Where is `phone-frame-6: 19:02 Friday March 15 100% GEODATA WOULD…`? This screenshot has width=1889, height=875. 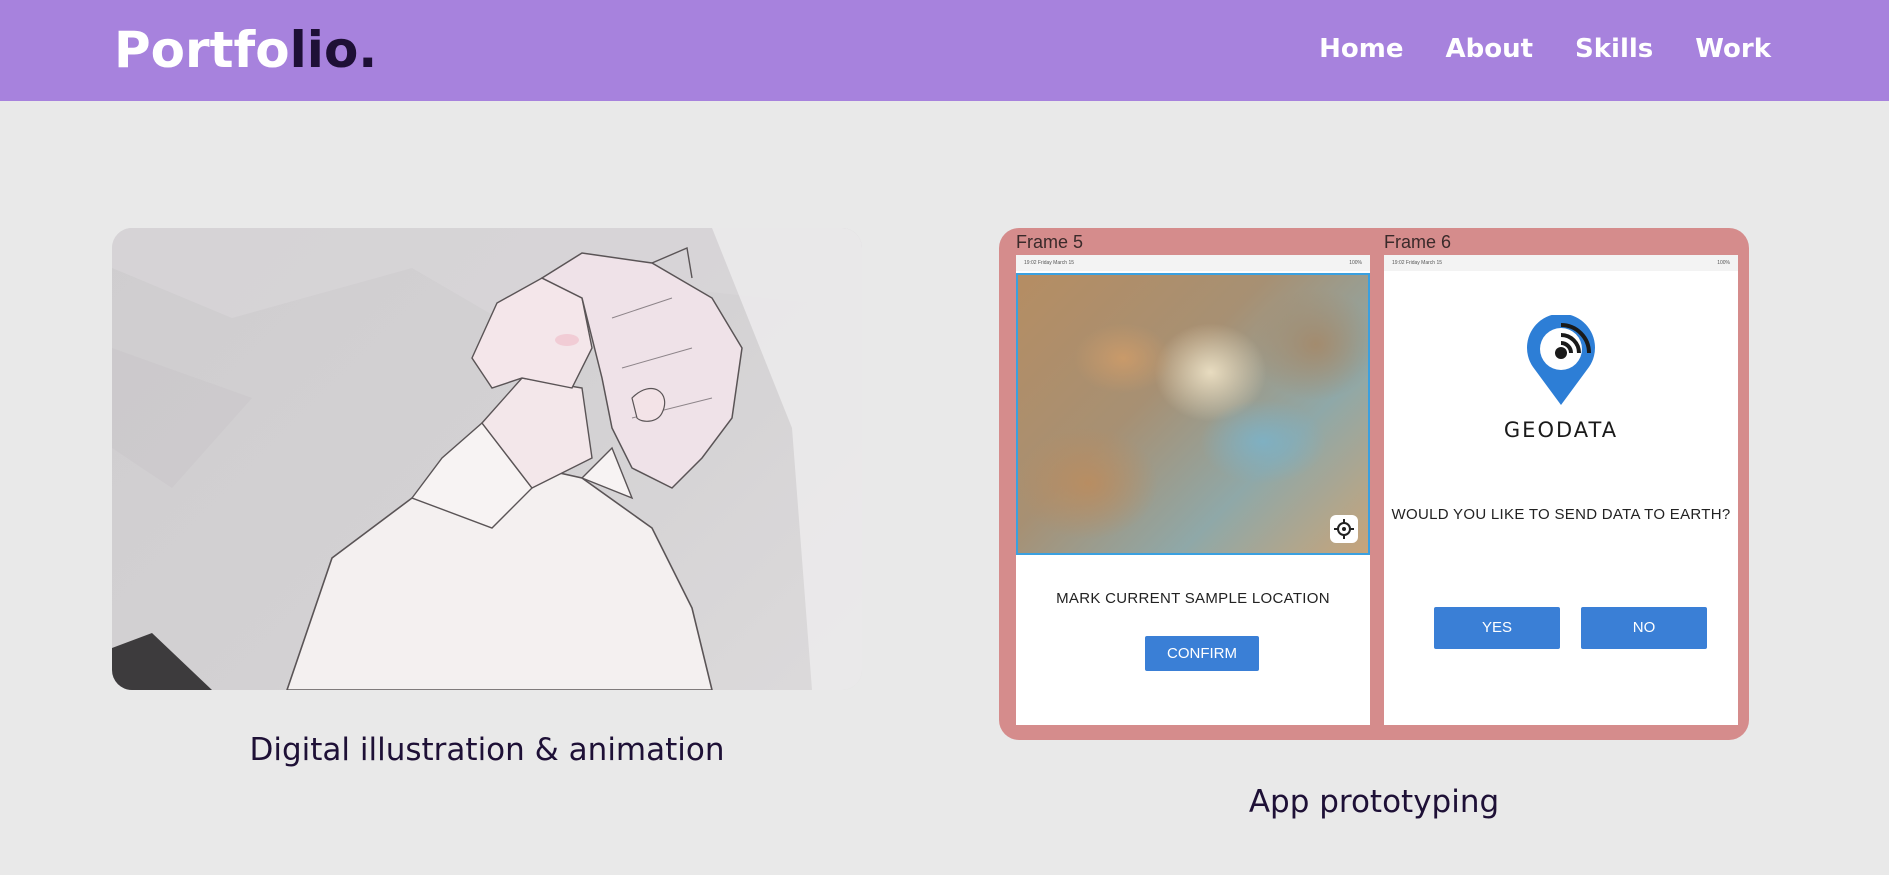
phone-frame-6: 19:02 Friday March 15 100% GEODATA WOULD… is located at coordinates (1561, 490).